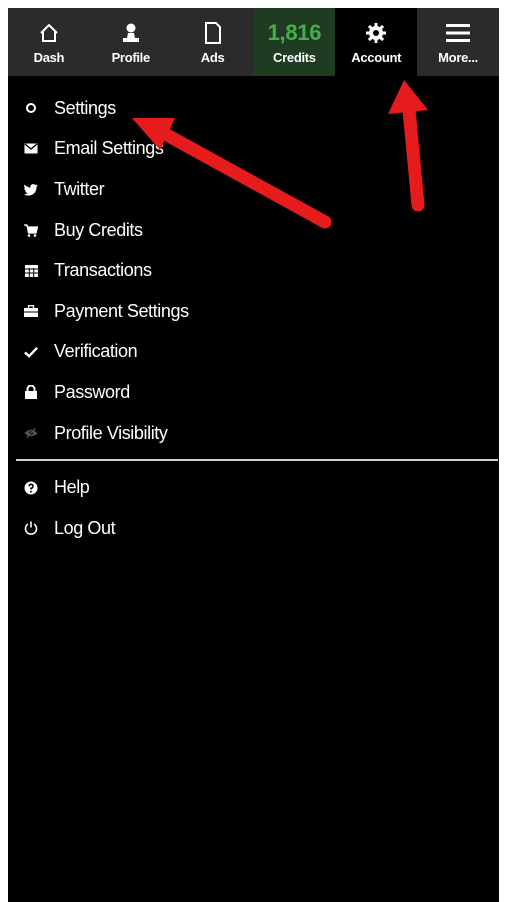  I want to click on menu-item-label: Log Out, so click(85, 527).